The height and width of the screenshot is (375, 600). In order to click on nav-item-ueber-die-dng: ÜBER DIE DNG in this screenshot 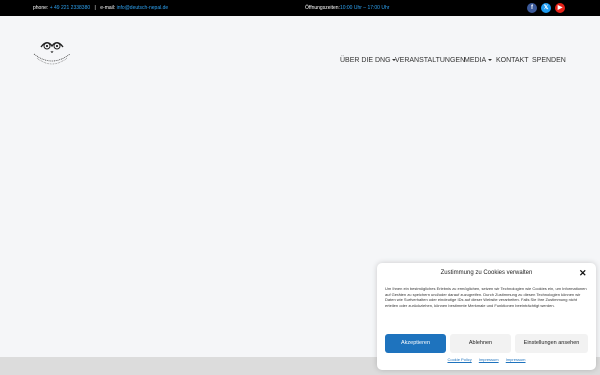, I will do `click(368, 60)`.